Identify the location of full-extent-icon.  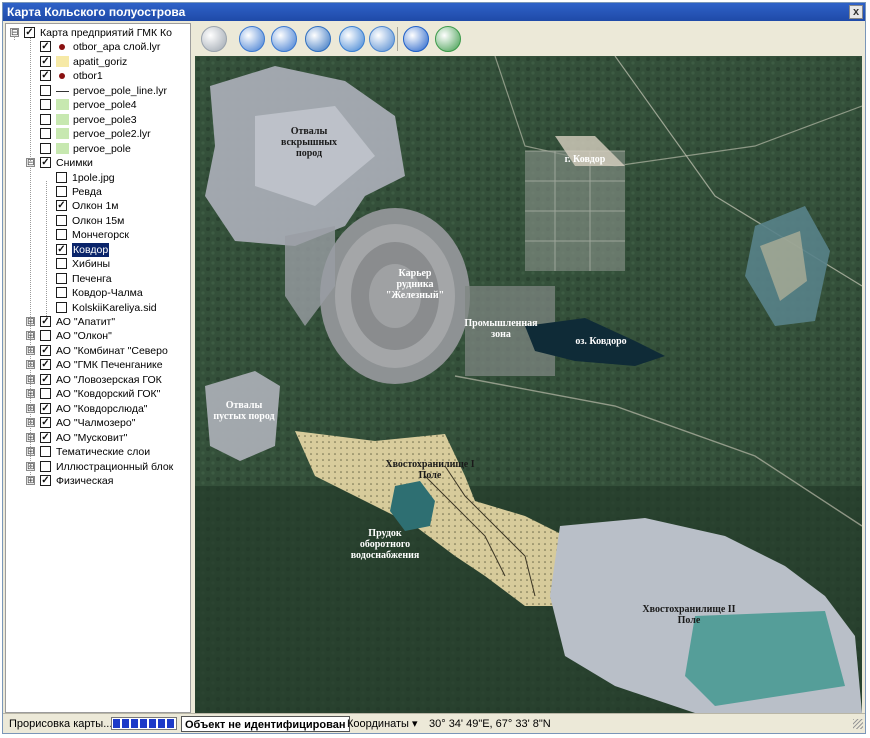
(318, 39).